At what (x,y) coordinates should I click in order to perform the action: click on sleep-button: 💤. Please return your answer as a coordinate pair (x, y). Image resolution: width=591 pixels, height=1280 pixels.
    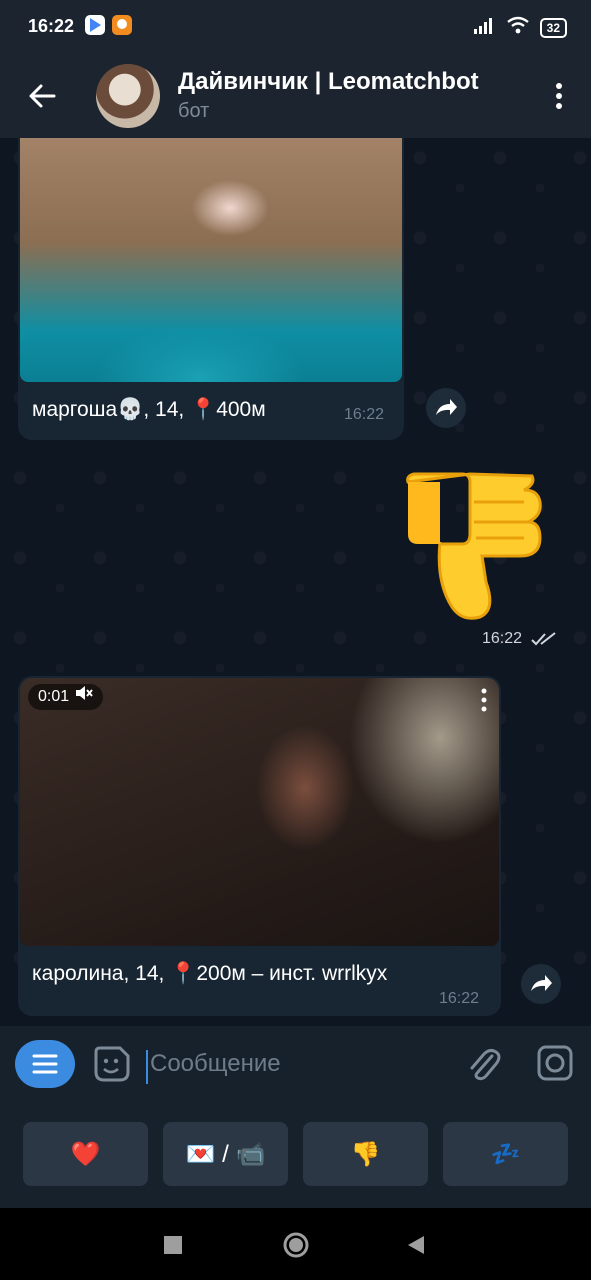
    Looking at the image, I should click on (505, 1154).